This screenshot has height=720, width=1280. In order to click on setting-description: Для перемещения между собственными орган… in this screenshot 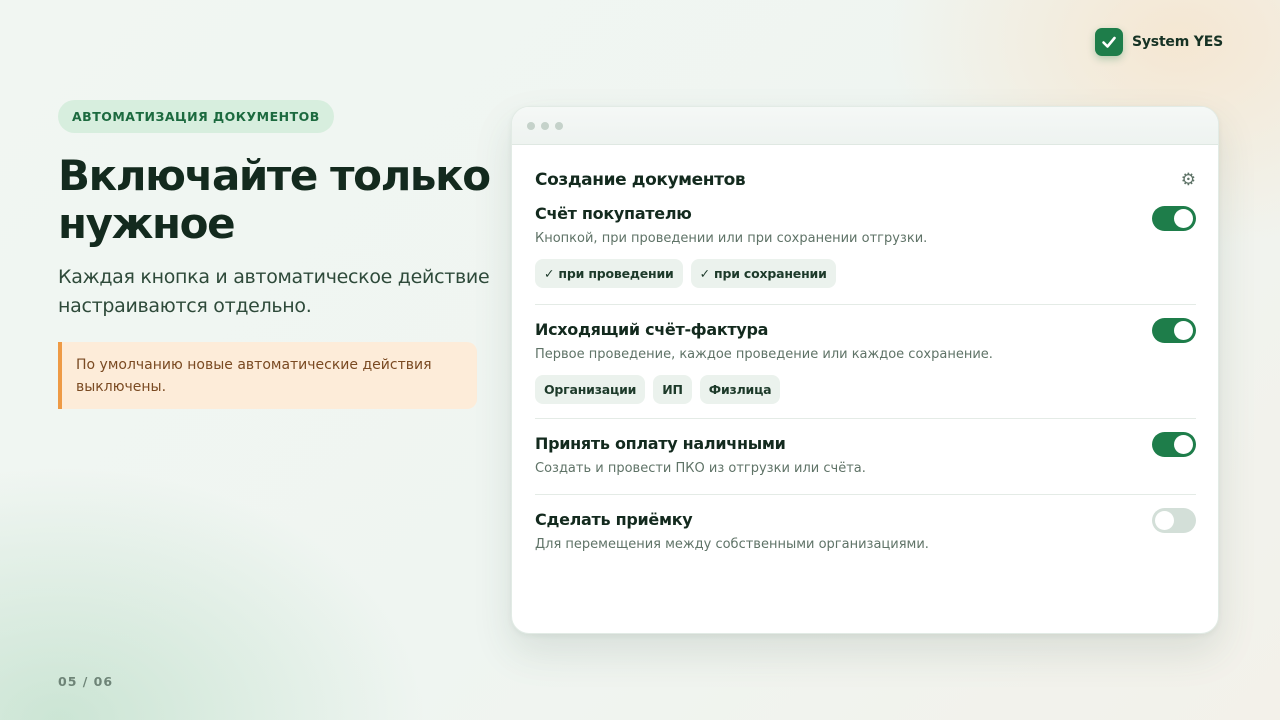, I will do `click(732, 544)`.